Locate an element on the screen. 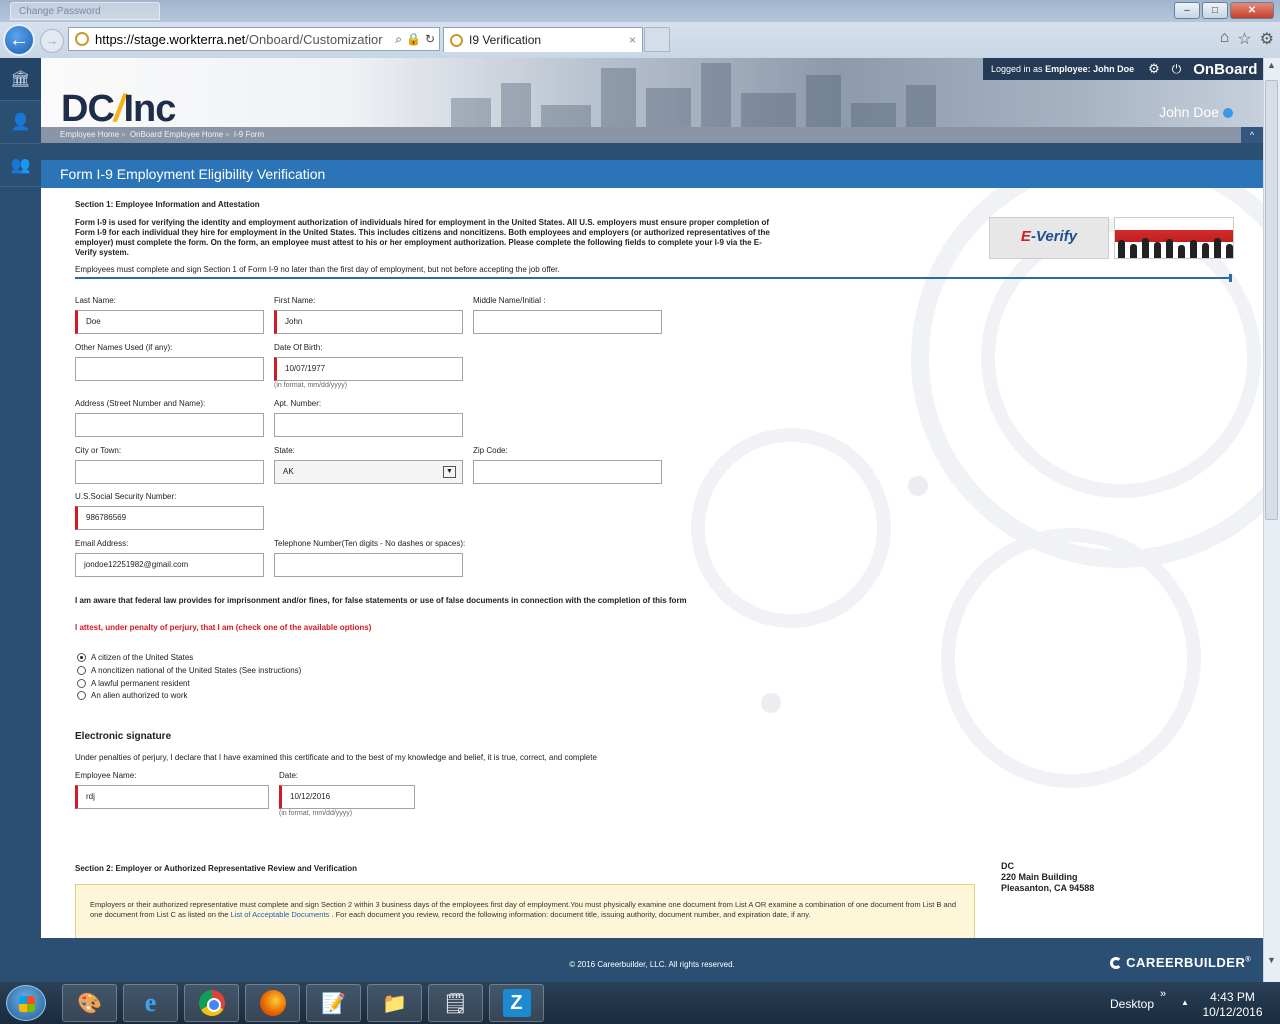 The height and width of the screenshot is (1024, 1280). scroll-up-arrow-icon: ▲ is located at coordinates (1271, 69).